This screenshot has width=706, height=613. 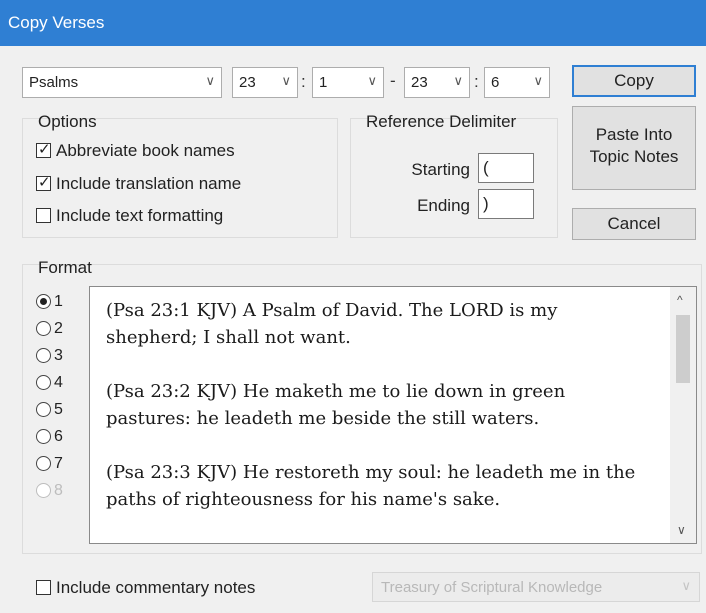 I want to click on start-verse-select: 1 ∨, so click(x=348, y=82).